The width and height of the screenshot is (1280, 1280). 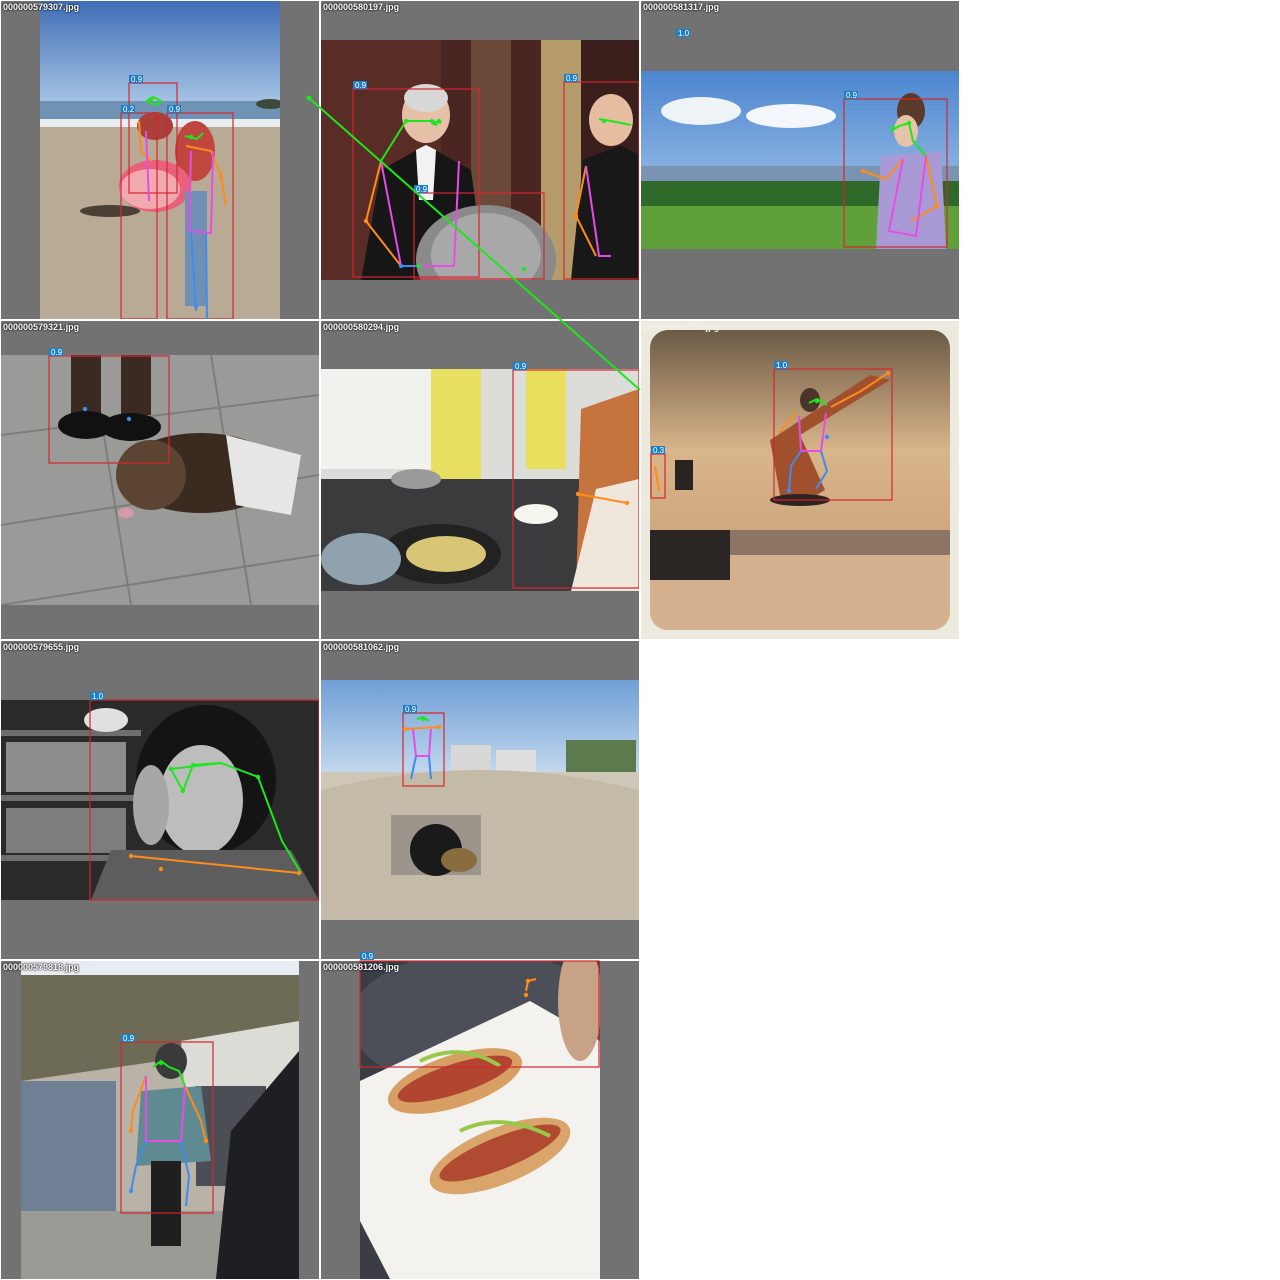 What do you see at coordinates (681, 327) in the screenshot?
I see `image-filename: 000000581357.jpg` at bounding box center [681, 327].